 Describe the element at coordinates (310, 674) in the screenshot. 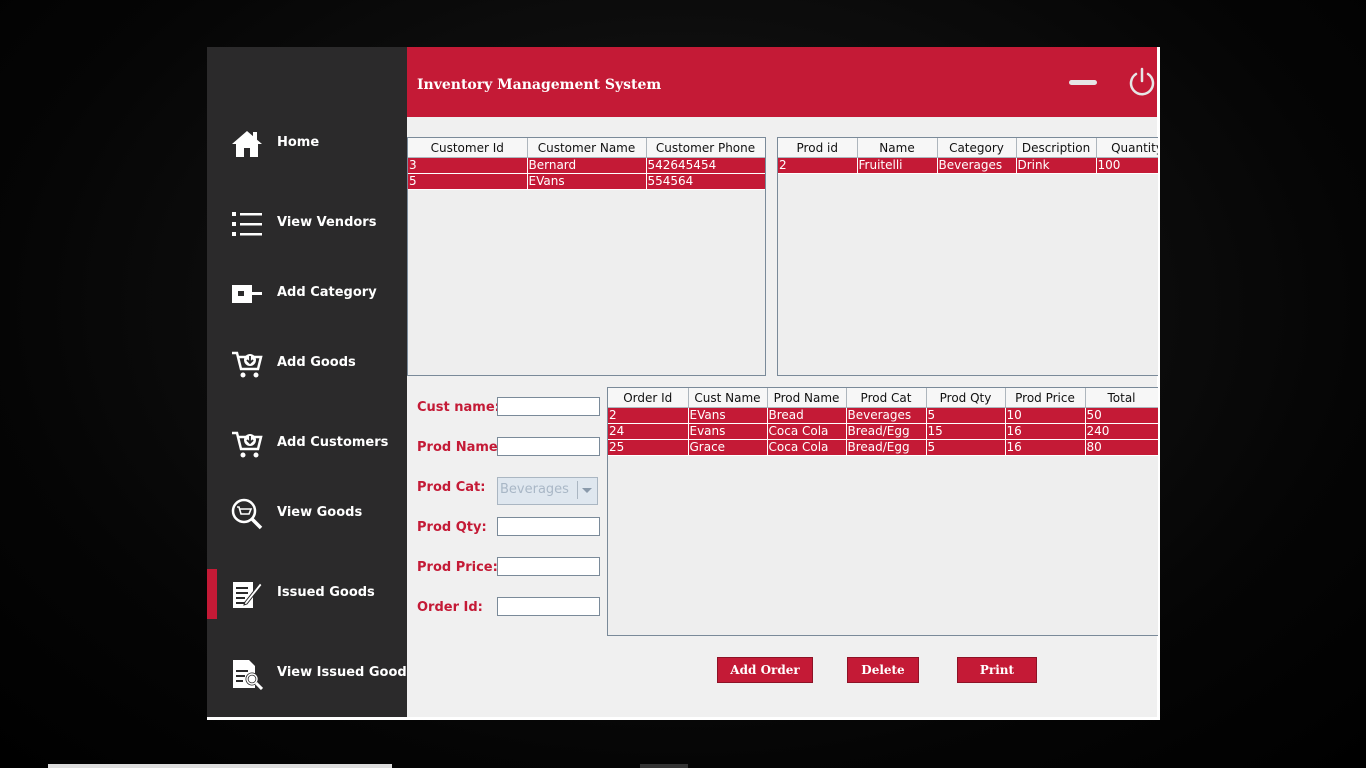

I see `sidebar-item-view-issued-goods: View Issued Goods` at that location.